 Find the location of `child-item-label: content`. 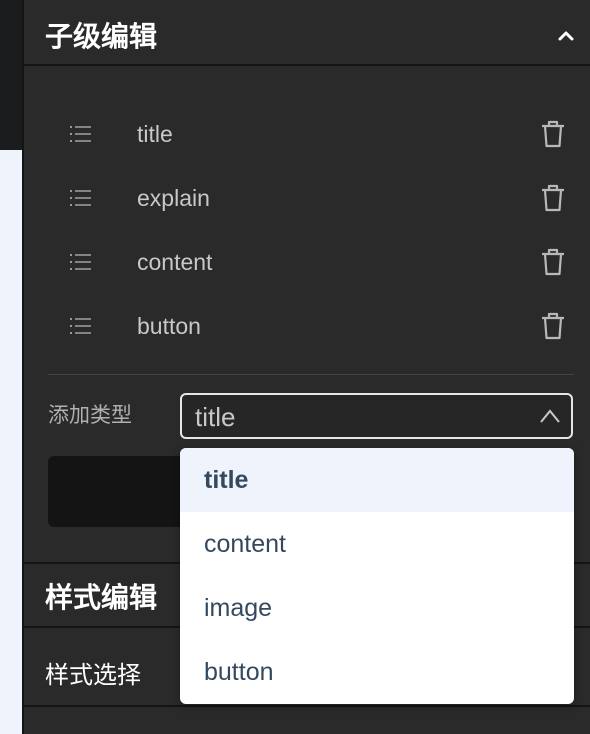

child-item-label: content is located at coordinates (175, 262).